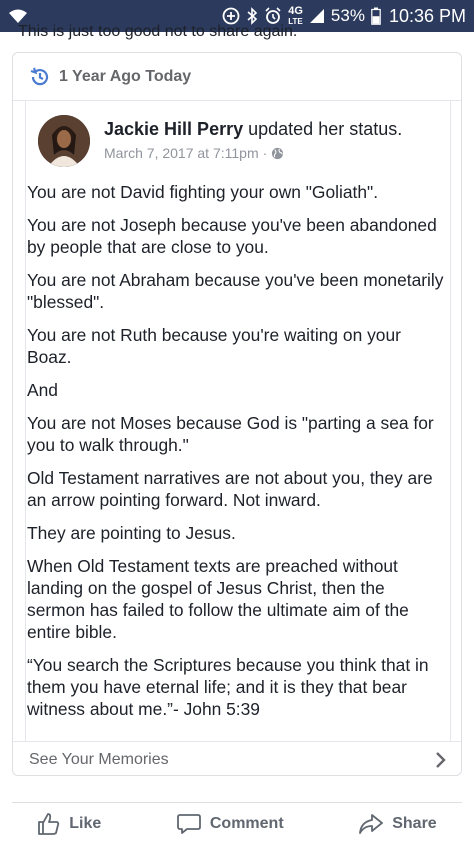 The height and width of the screenshot is (842, 474). I want to click on post-date: March 7, 2017 at 7:11pm, so click(181, 153).